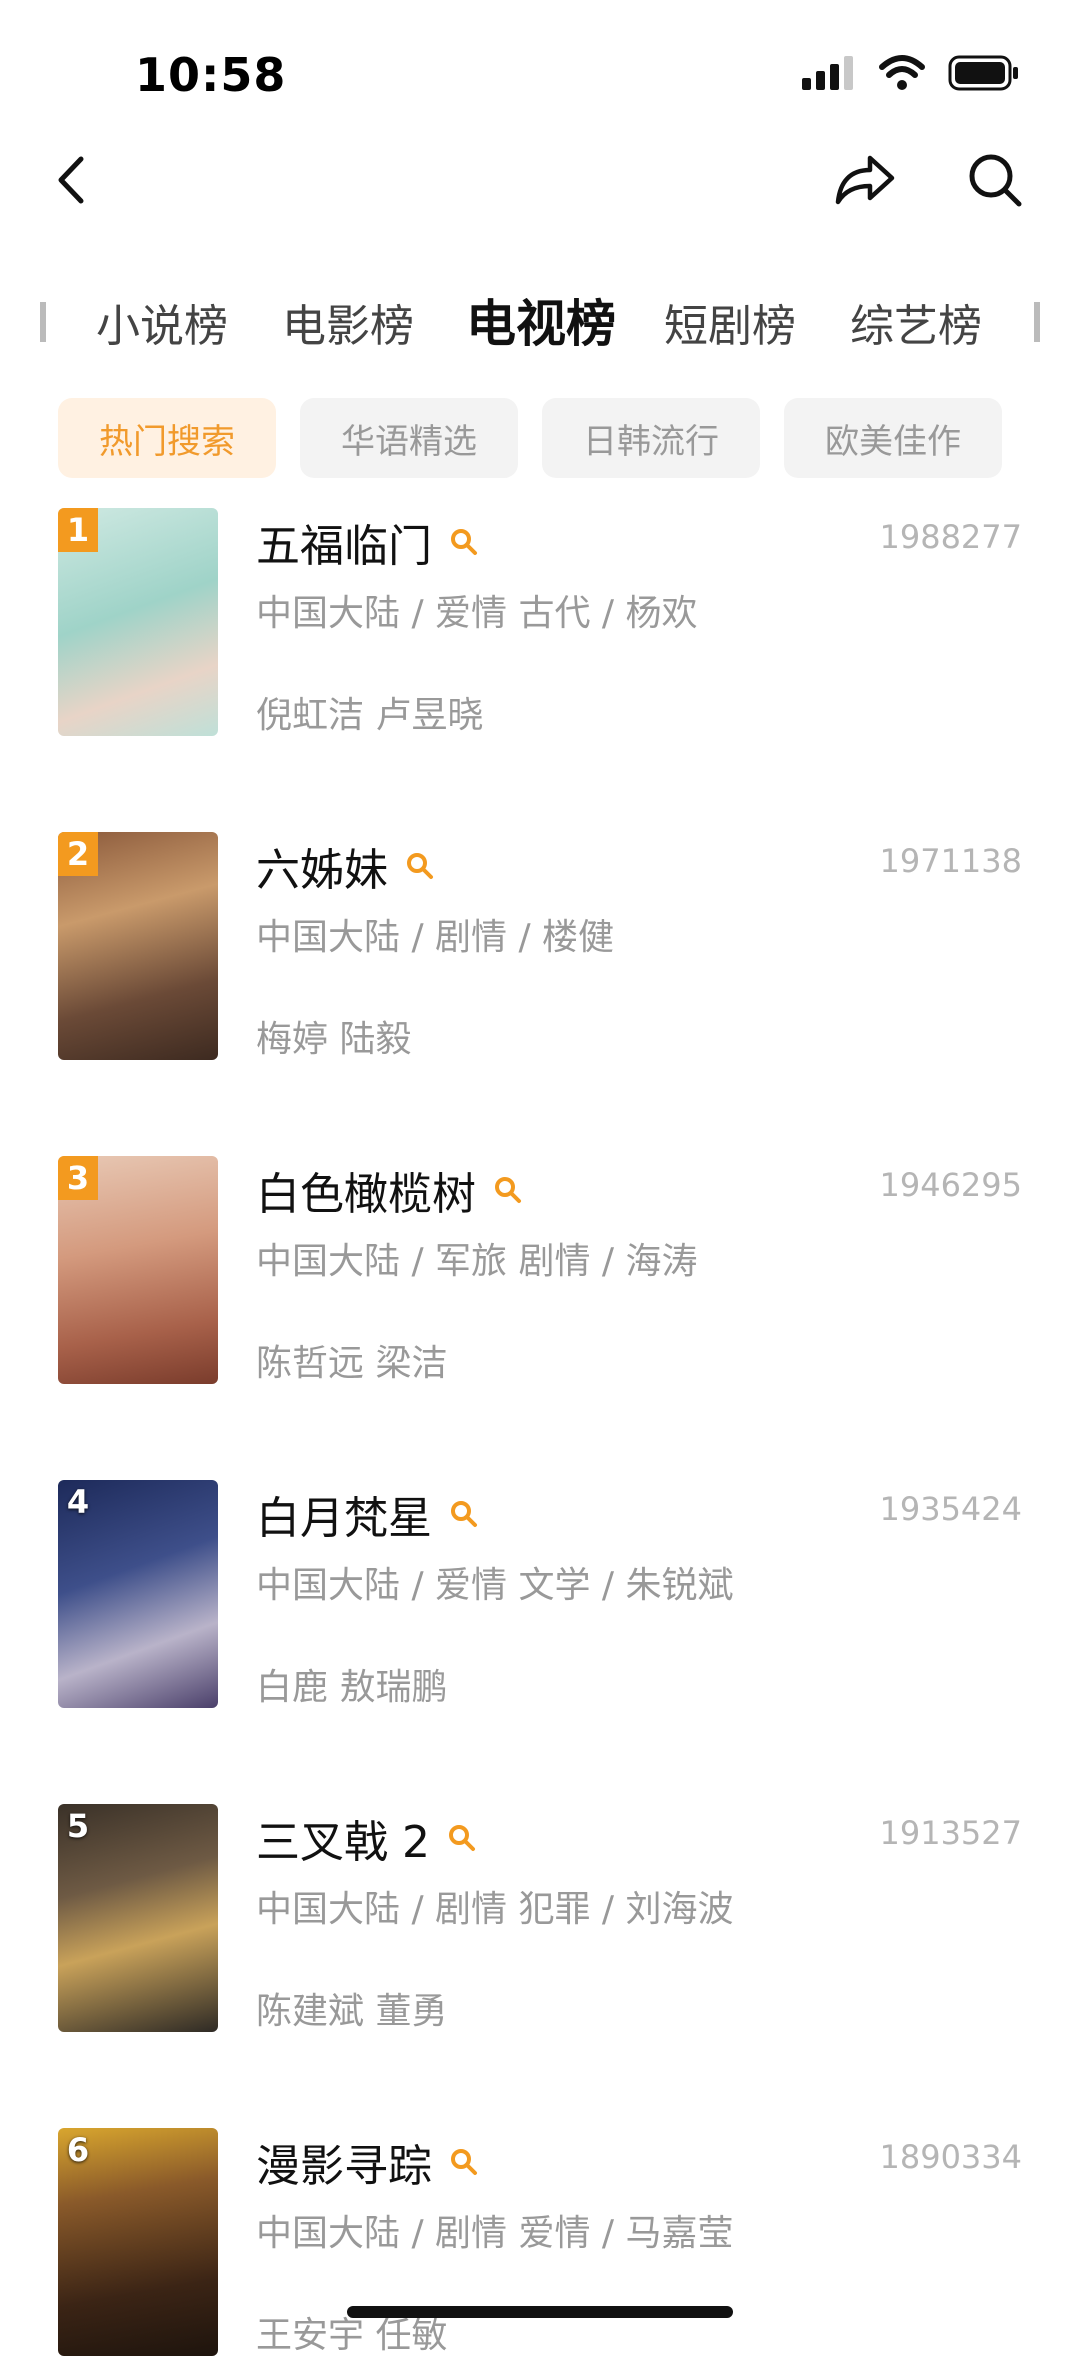  Describe the element at coordinates (540, 180) in the screenshot. I see `nav-bar` at that location.